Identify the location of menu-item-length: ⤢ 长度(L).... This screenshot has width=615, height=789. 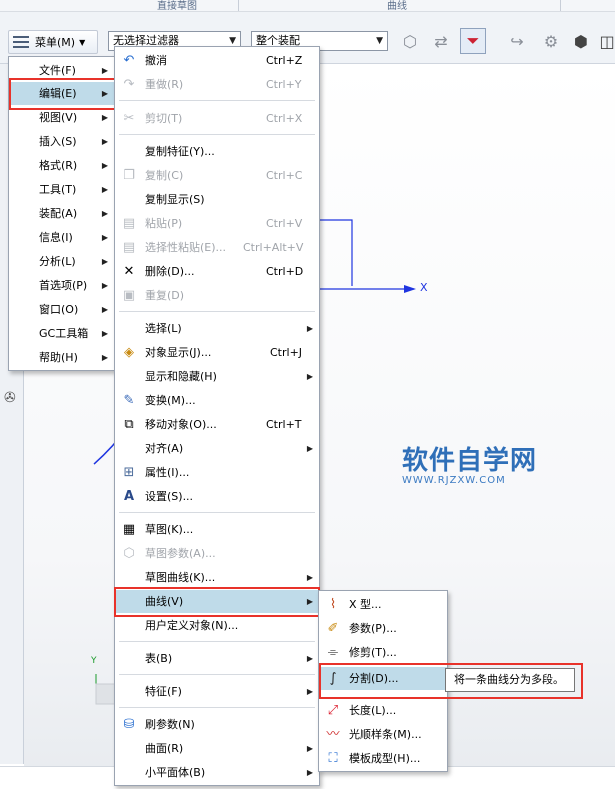
(383, 710).